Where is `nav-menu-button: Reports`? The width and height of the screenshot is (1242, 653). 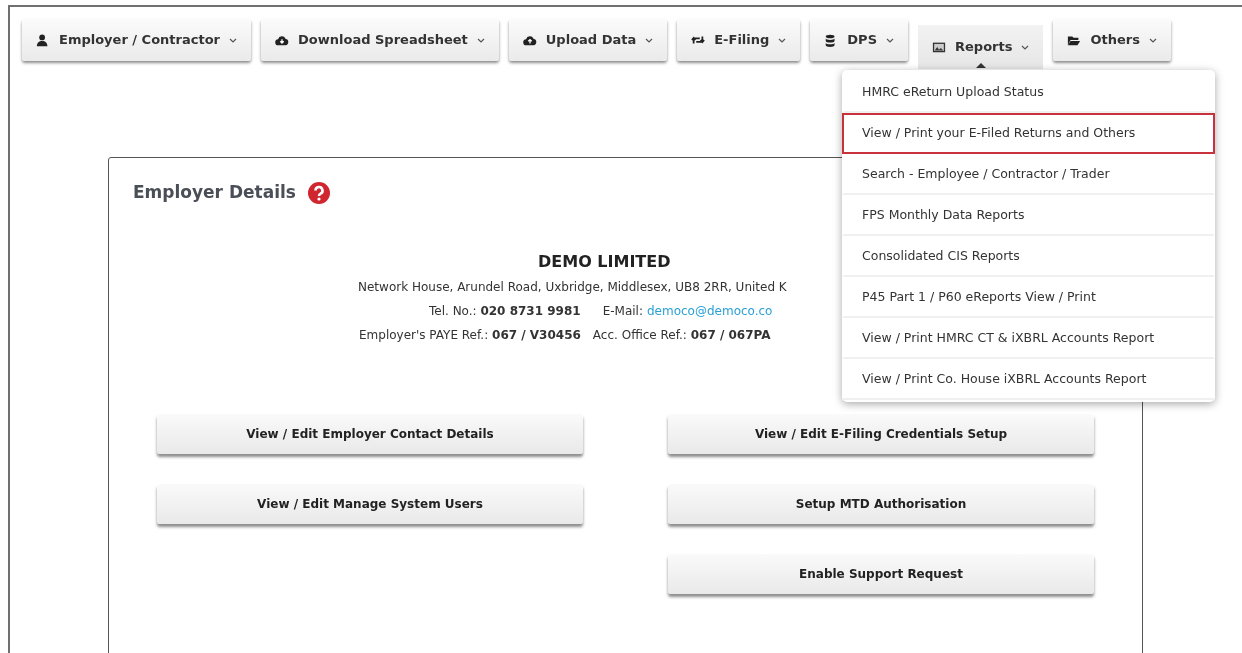 nav-menu-button: Reports is located at coordinates (981, 47).